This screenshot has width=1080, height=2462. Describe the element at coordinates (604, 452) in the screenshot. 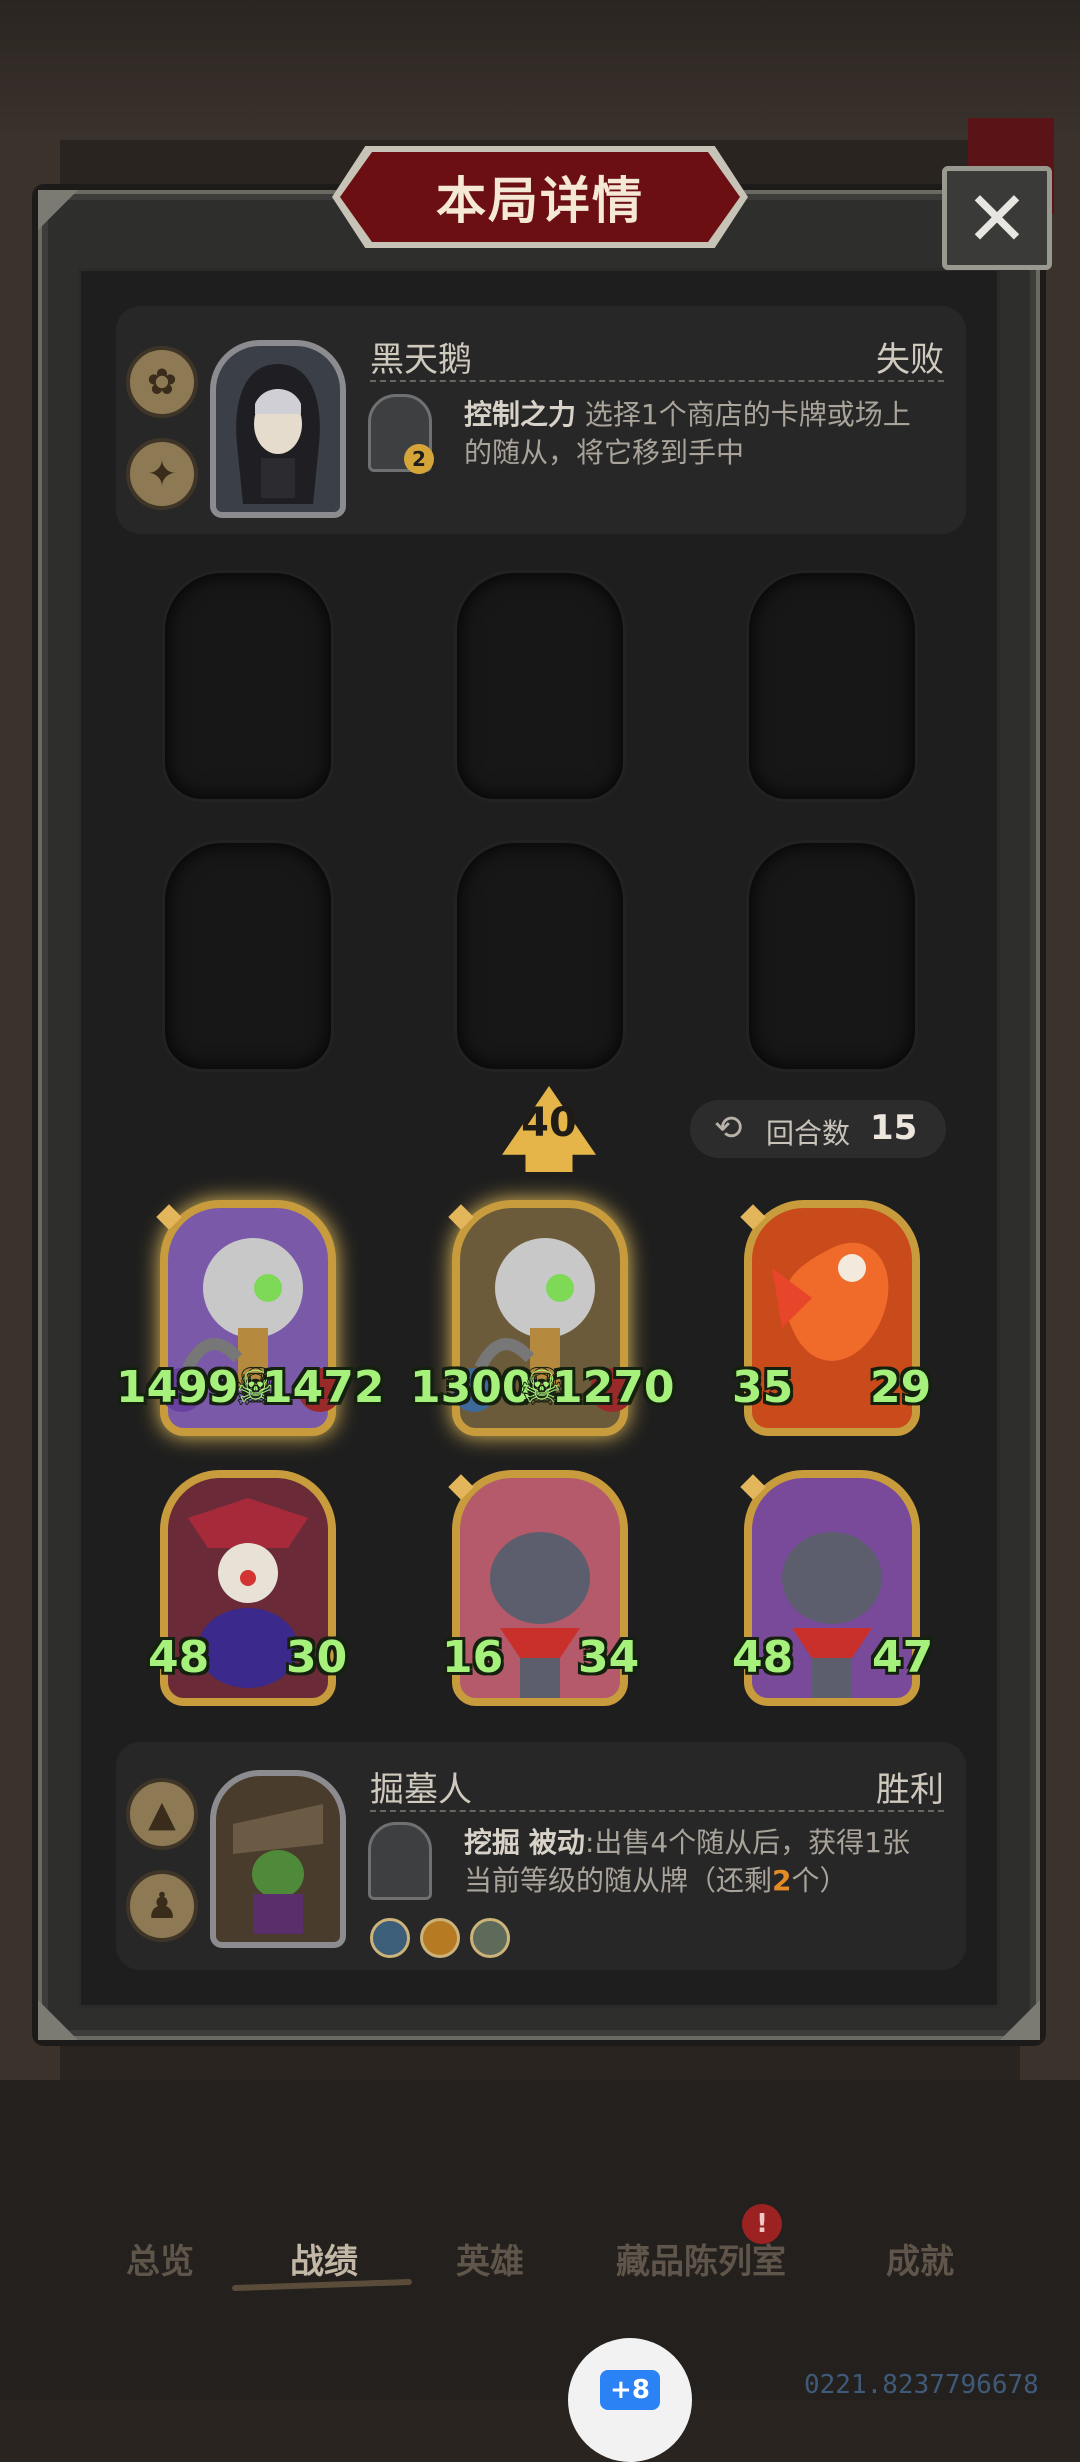

I see `power-desc-line2: 的随从，将它移到手中` at that location.